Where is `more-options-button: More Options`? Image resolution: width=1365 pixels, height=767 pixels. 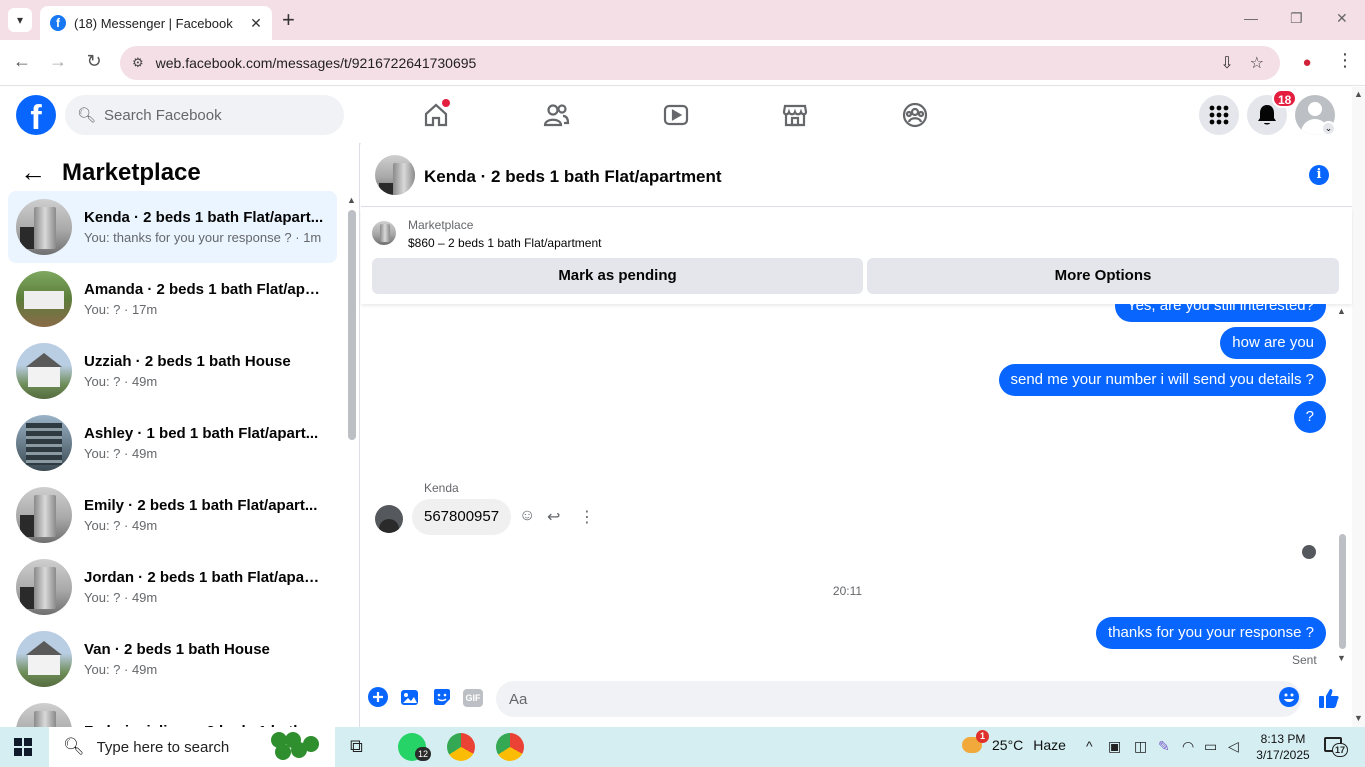
more-options-button: More Options is located at coordinates (1103, 276).